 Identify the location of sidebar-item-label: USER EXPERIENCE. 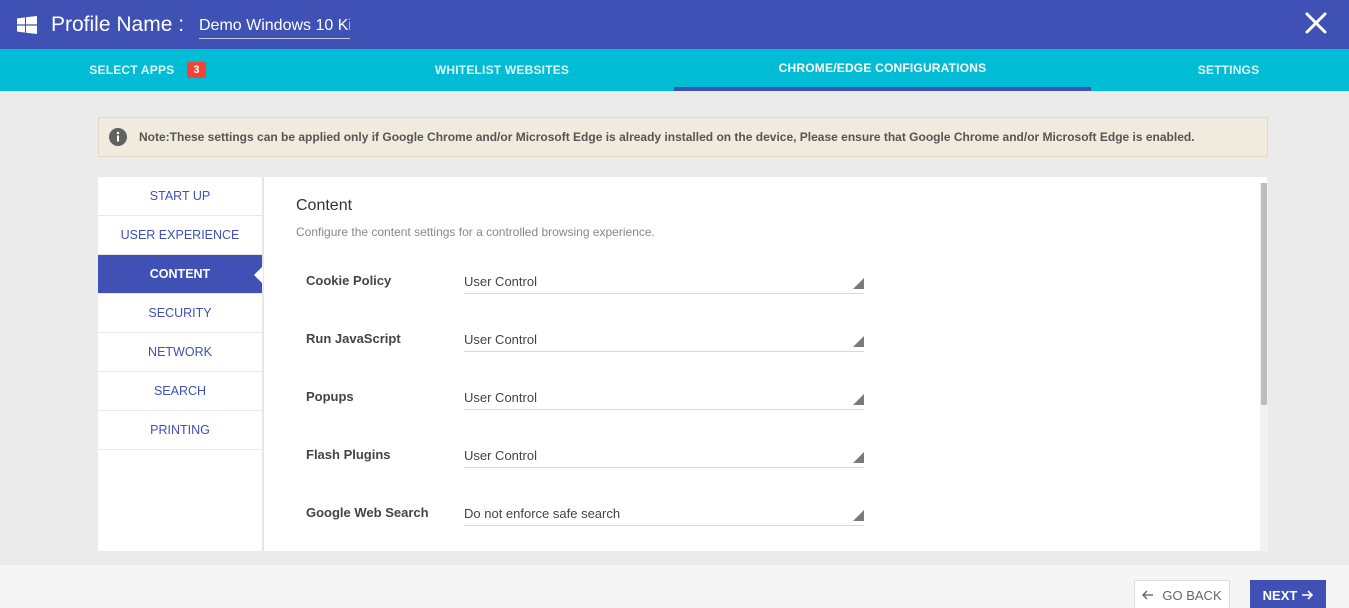
(180, 235).